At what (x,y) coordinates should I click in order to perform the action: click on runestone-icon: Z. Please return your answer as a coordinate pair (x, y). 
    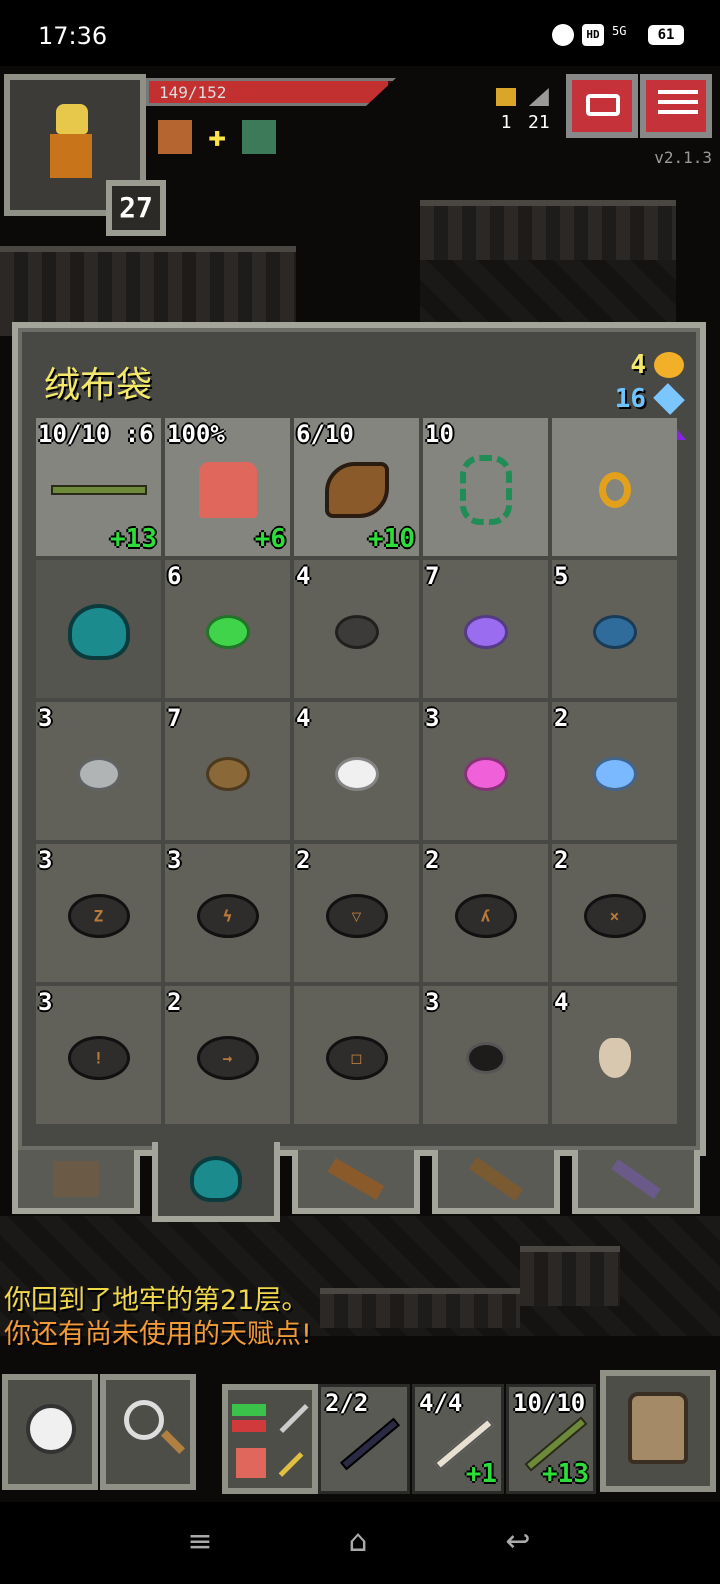
    Looking at the image, I should click on (98, 915).